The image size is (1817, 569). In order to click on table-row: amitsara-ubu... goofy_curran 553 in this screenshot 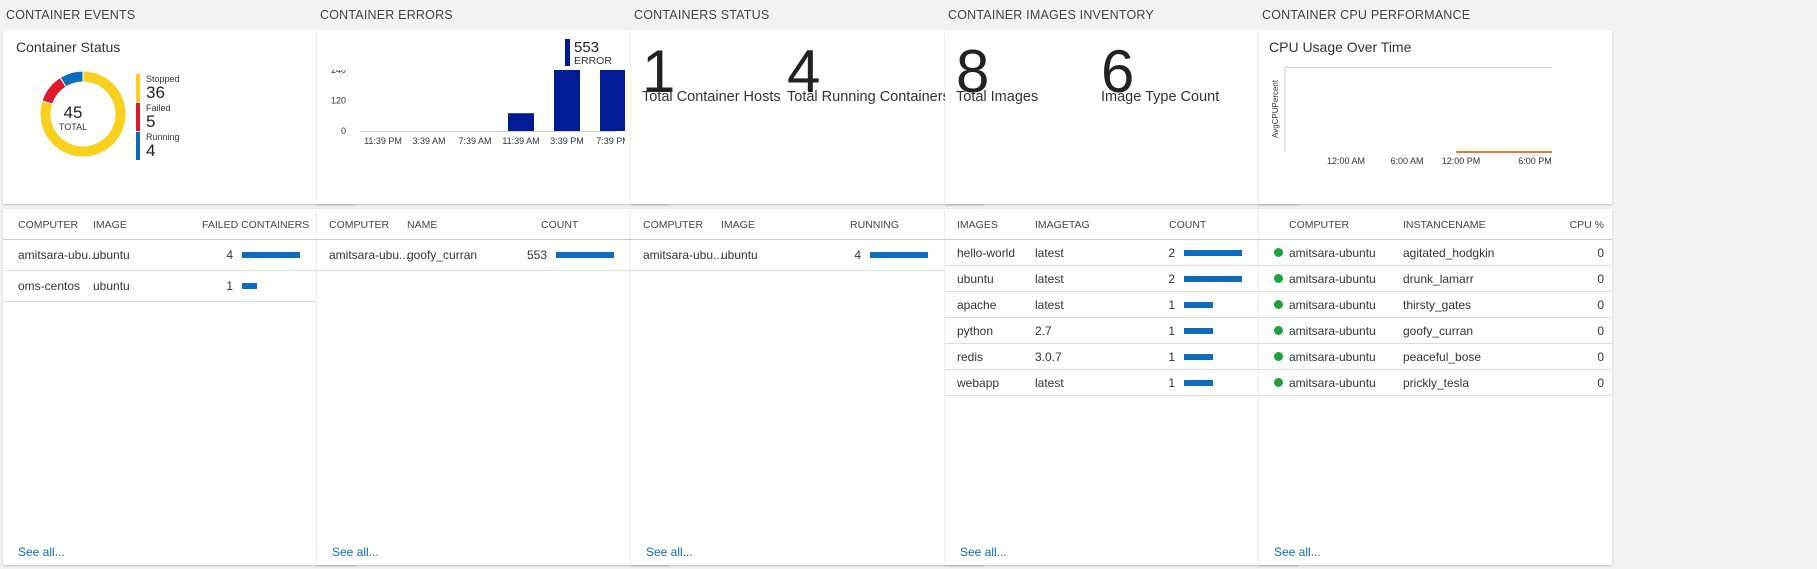, I will do `click(493, 255)`.